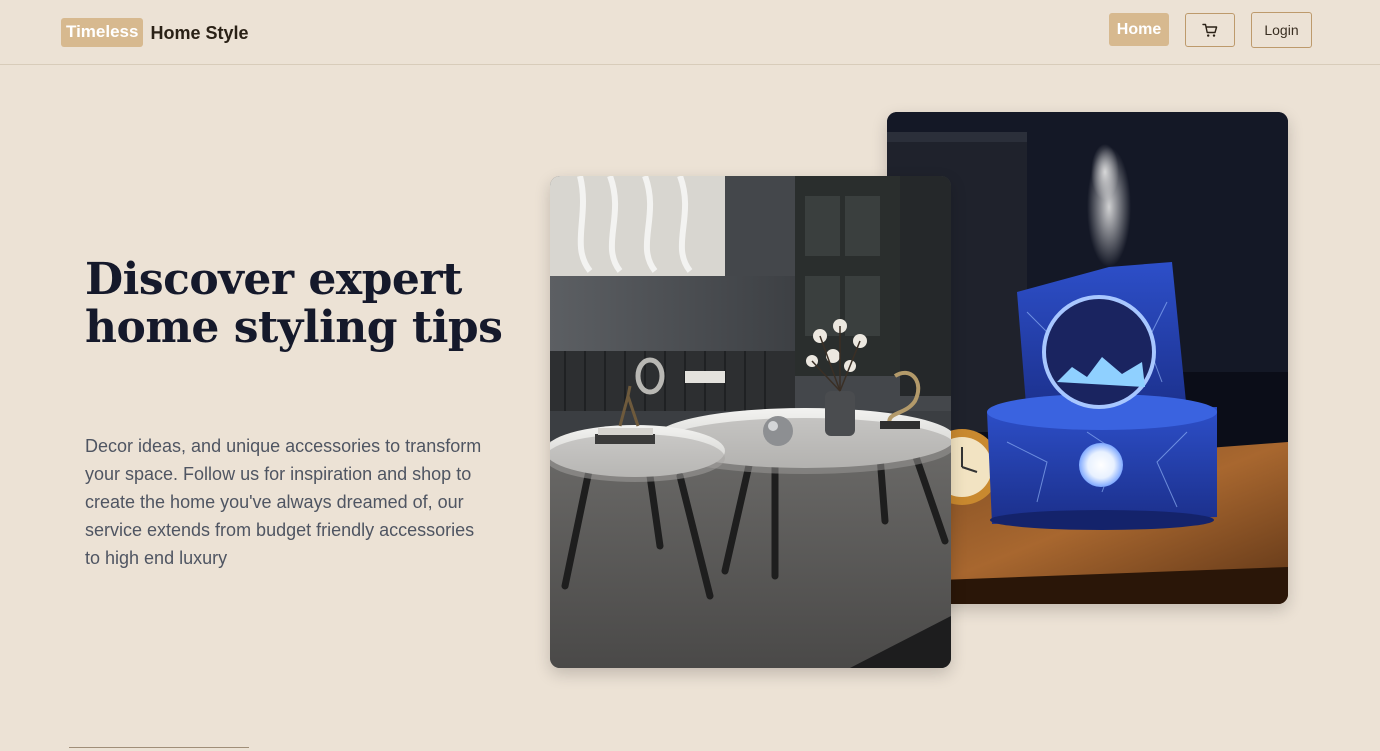  What do you see at coordinates (1281, 30) in the screenshot?
I see `login-button: Login` at bounding box center [1281, 30].